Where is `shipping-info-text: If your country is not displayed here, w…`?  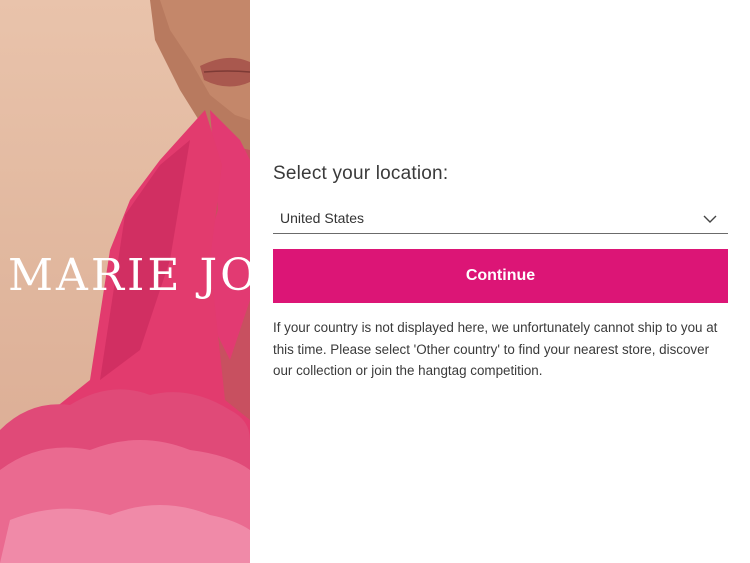 shipping-info-text: If your country is not displayed here, w… is located at coordinates (495, 349).